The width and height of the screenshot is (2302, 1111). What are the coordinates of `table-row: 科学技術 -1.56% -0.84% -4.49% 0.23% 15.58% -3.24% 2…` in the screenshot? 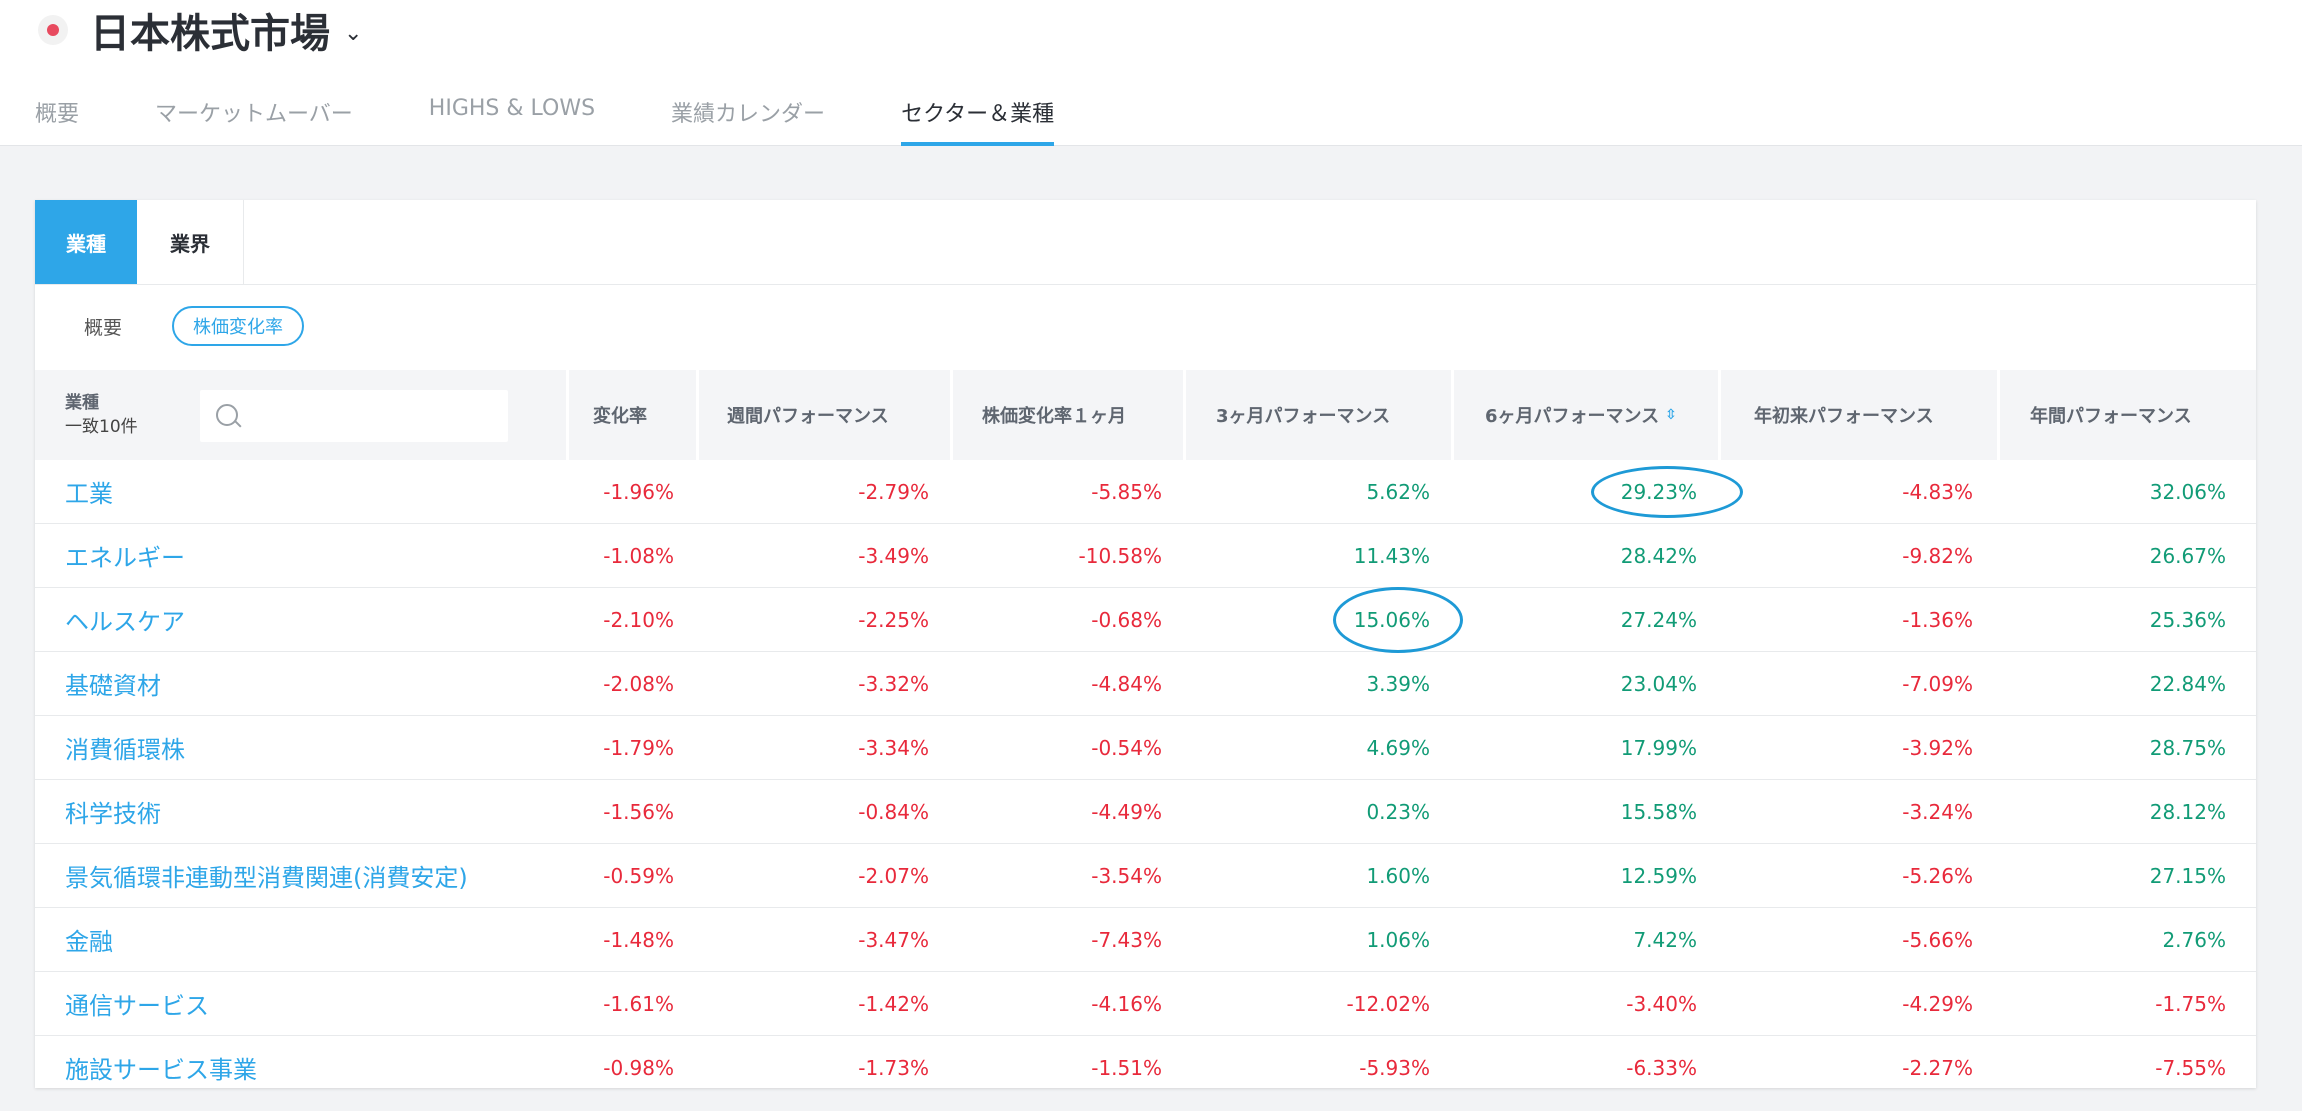 It's located at (1145, 812).